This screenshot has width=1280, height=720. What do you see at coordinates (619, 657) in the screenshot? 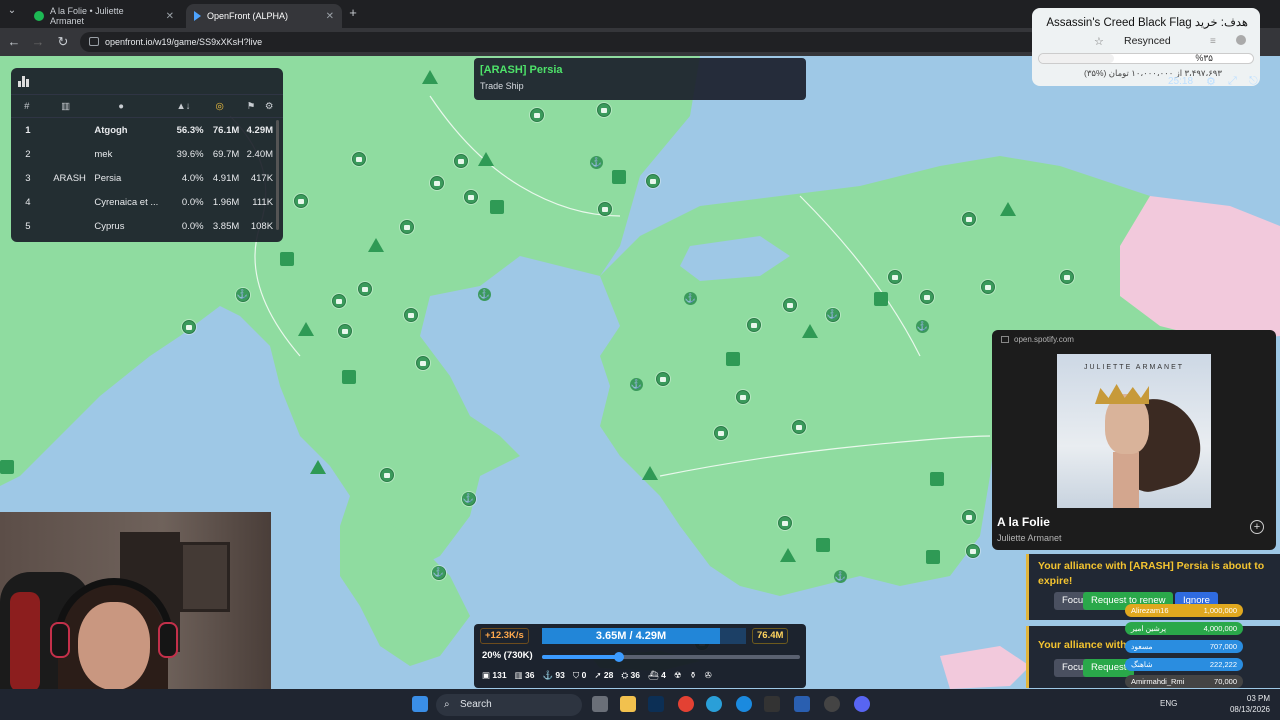
I see `slider-knob` at bounding box center [619, 657].